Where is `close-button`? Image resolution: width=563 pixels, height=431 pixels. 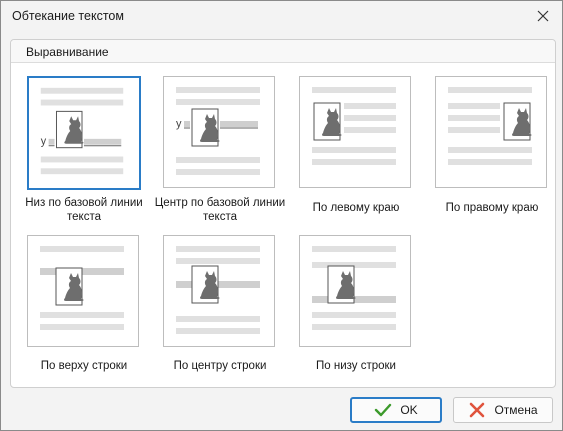
close-button is located at coordinates (543, 16).